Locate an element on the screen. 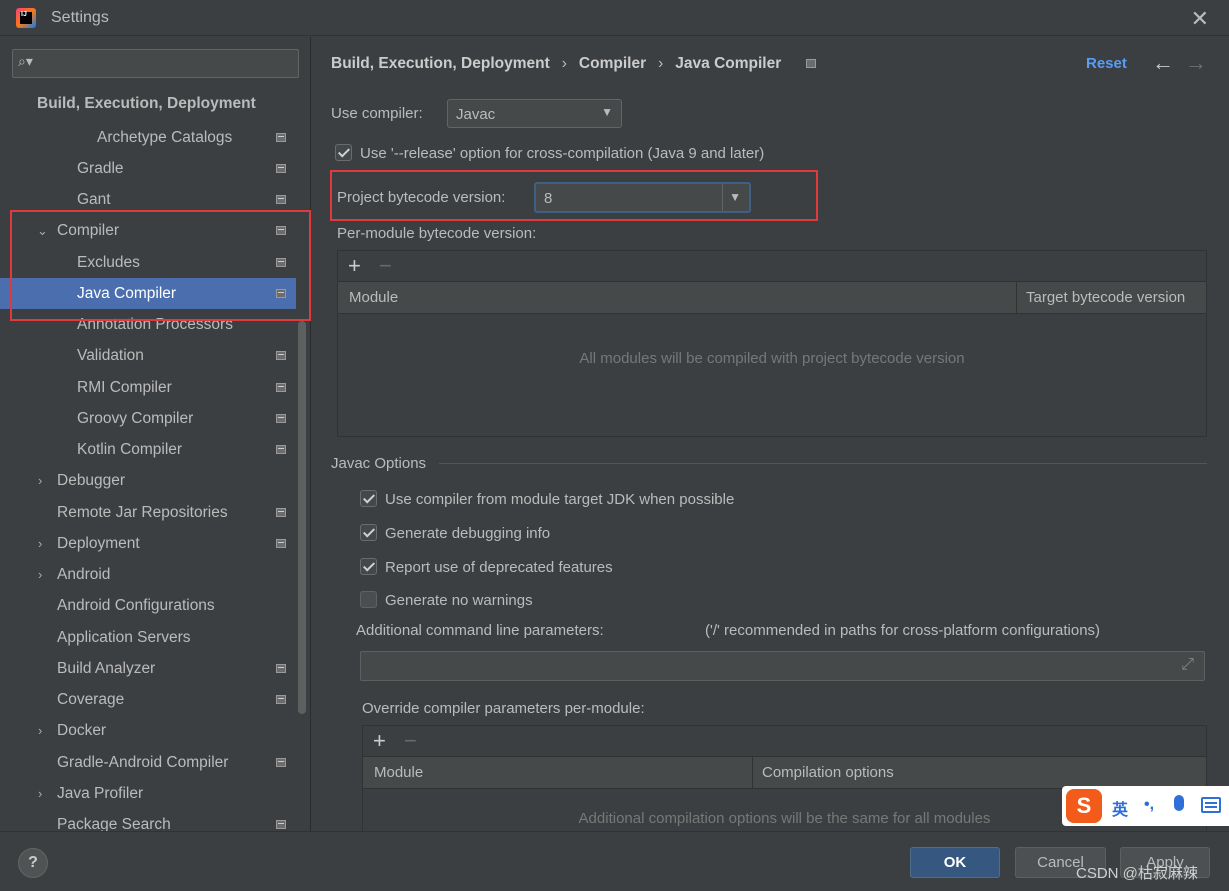 This screenshot has width=1229, height=891. sidebar-item-docker: › Docker is located at coordinates (148, 730).